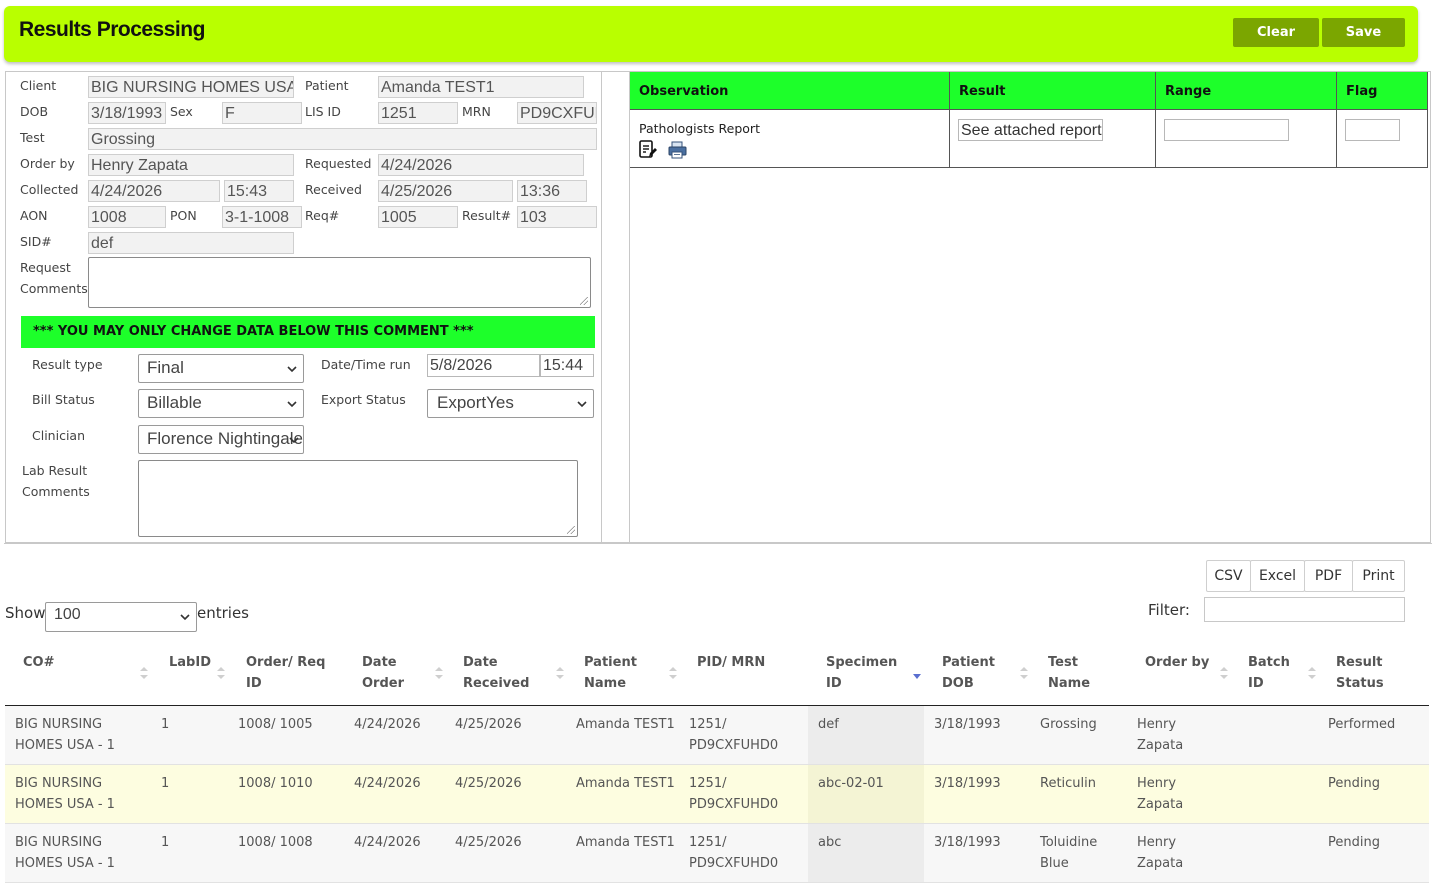 The image size is (1448, 883). Describe the element at coordinates (67, 614) in the screenshot. I see `page-size-value: 100` at that location.